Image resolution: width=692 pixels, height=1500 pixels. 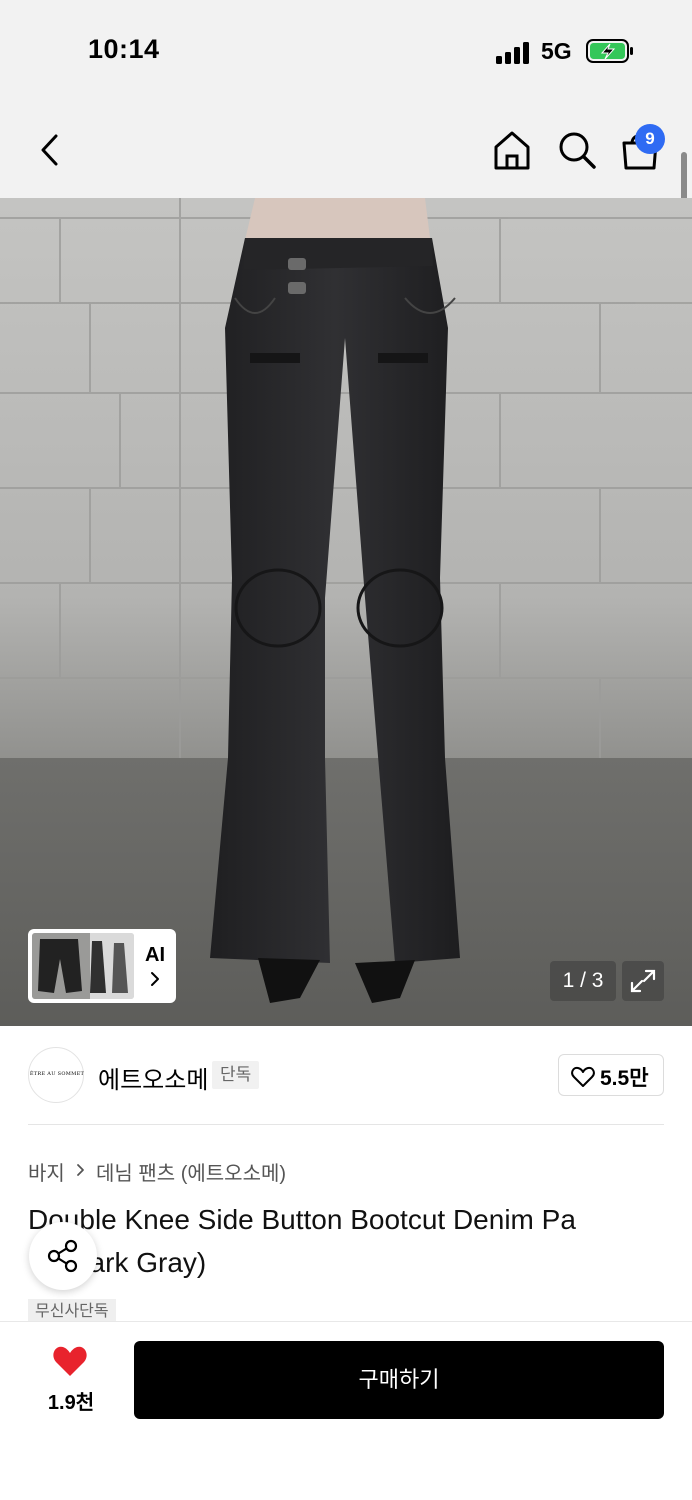 I want to click on expand-icon, so click(x=643, y=981).